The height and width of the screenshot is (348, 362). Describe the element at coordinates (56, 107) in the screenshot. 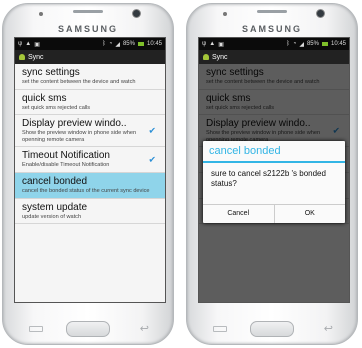

I see `item-subtitle: set quick sms rejected calls` at that location.